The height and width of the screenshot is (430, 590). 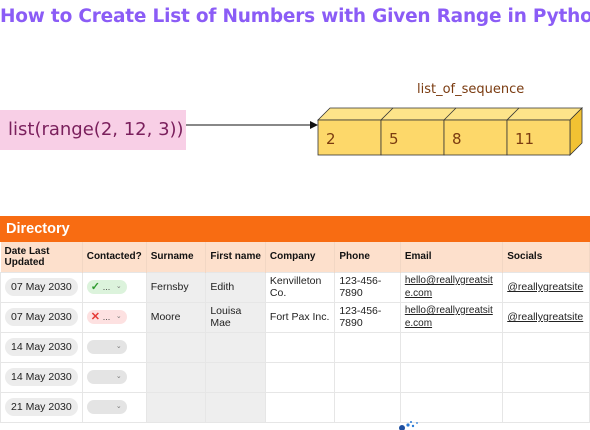 I want to click on table-row: 21 May 2030 ⌄, so click(x=295, y=407).